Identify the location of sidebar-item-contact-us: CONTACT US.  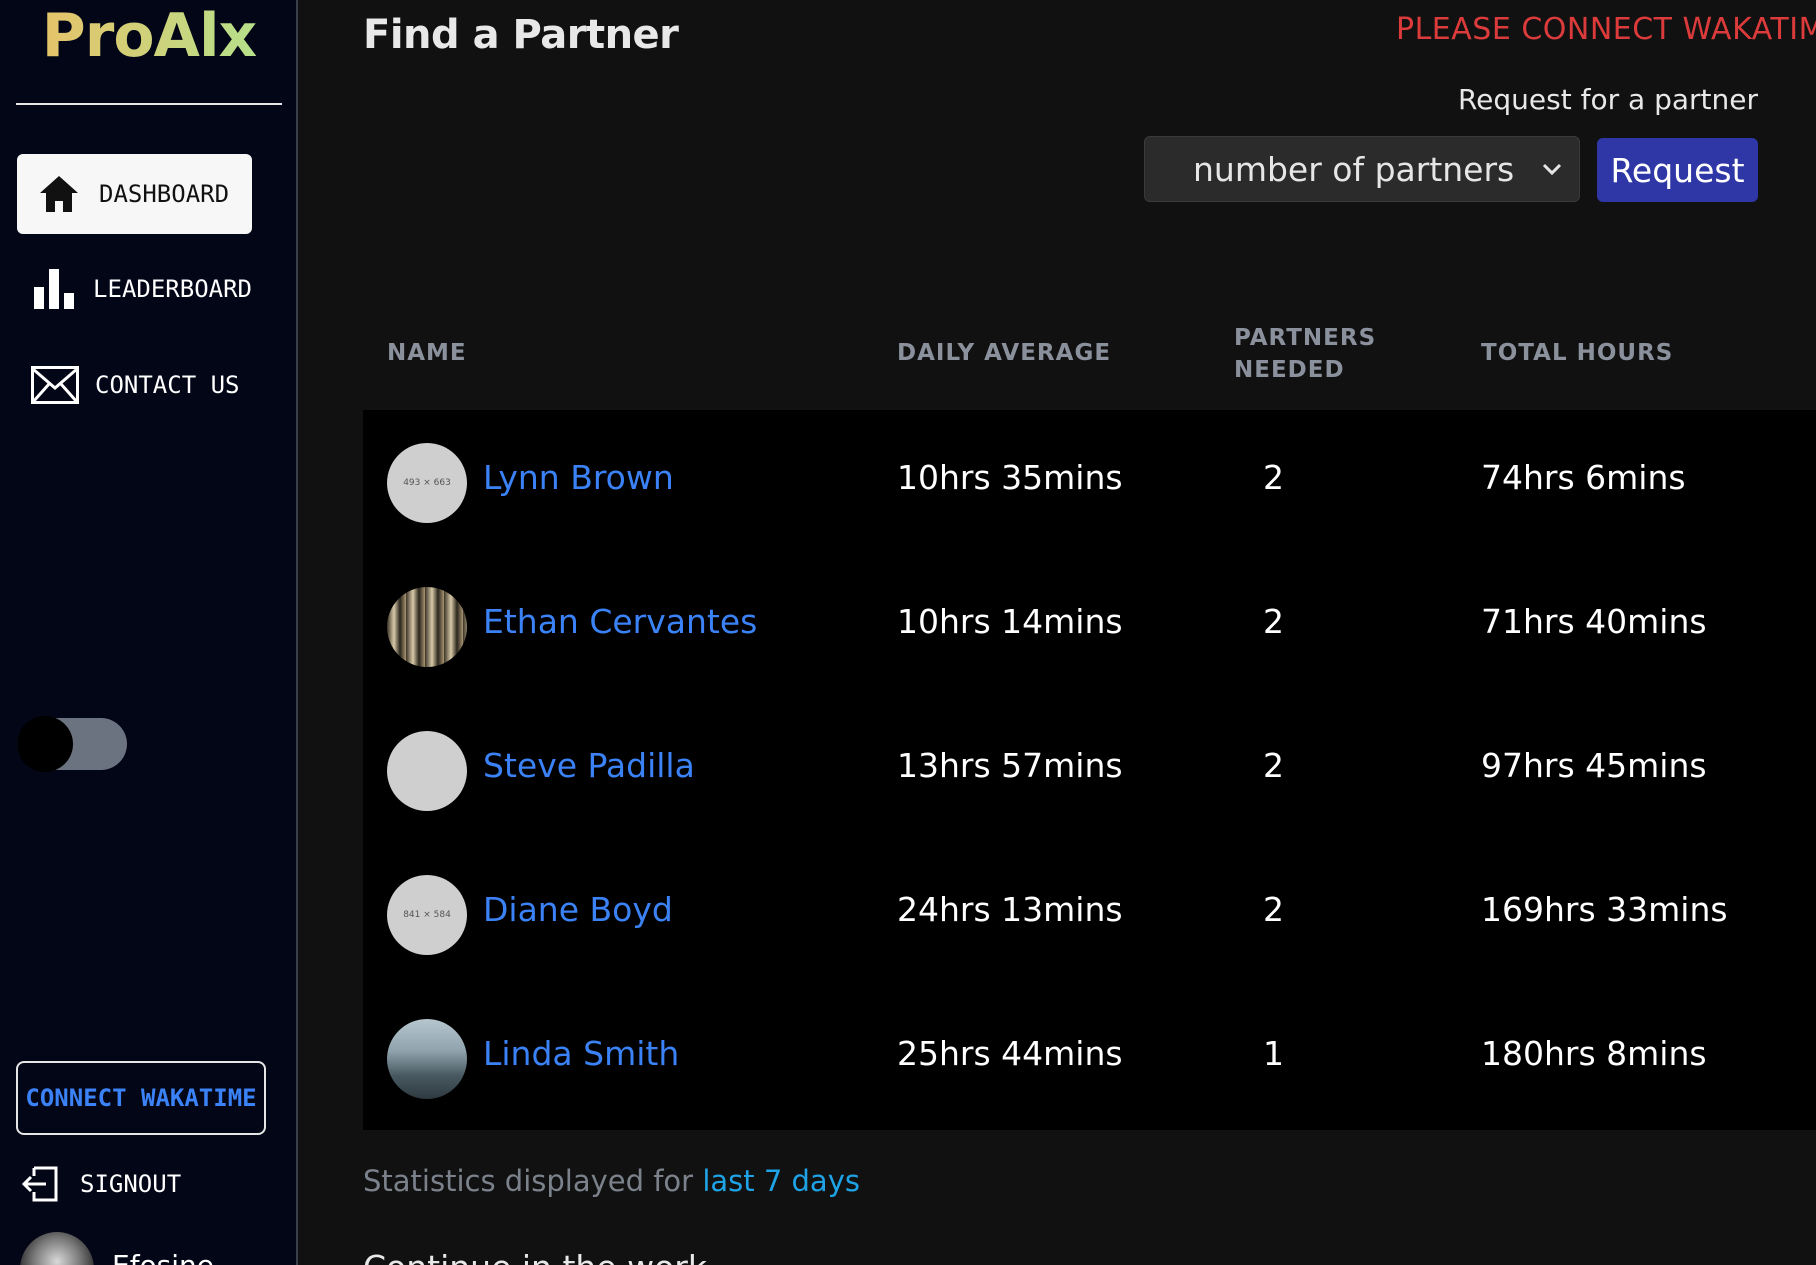
(134, 385).